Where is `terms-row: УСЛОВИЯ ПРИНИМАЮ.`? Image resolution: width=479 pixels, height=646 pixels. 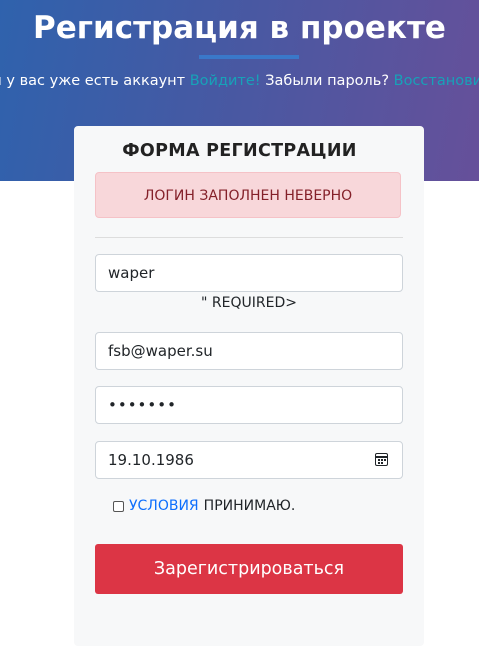
terms-row: УСЛОВИЯ ПРИНИМАЮ. is located at coordinates (204, 506).